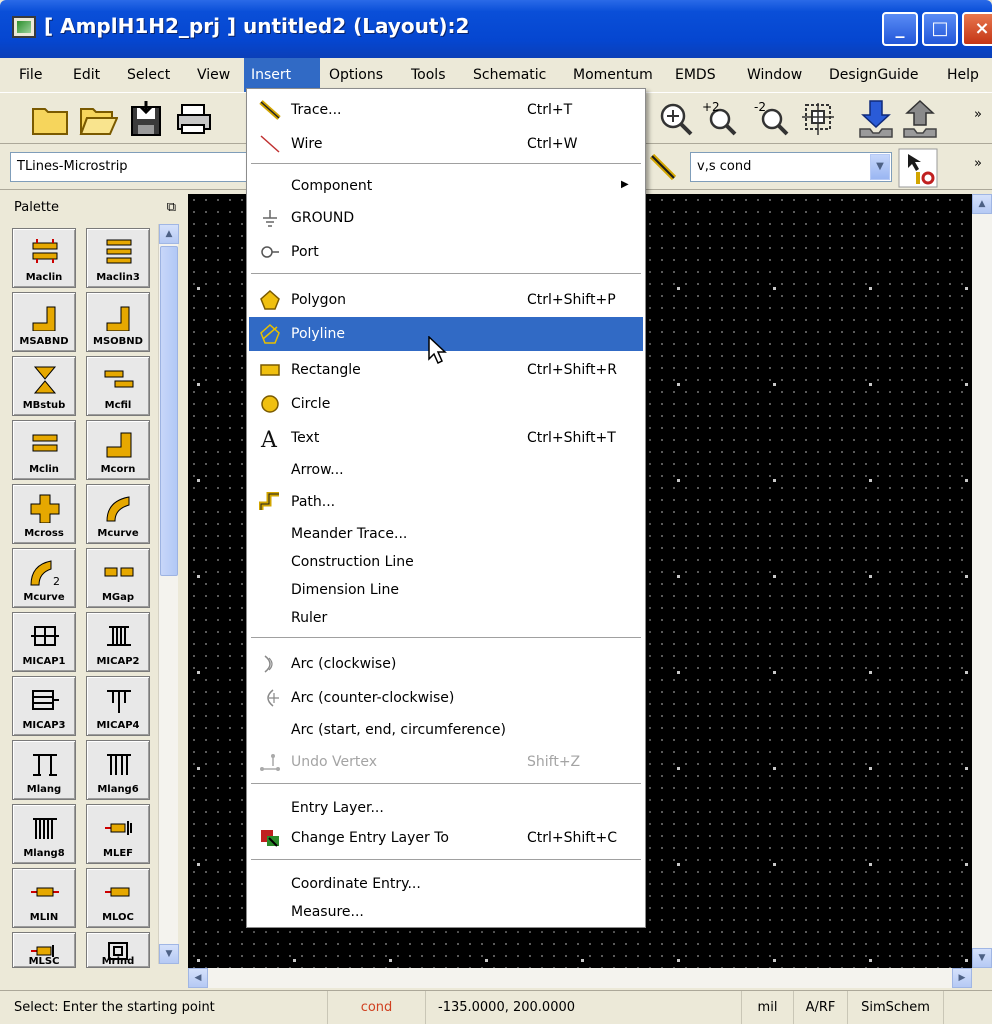 Image resolution: width=992 pixels, height=1024 pixels. Describe the element at coordinates (446, 838) in the screenshot. I see `menu-item-change-entry-layer: Change Entry Layer To Ctrl+Shift+C` at that location.